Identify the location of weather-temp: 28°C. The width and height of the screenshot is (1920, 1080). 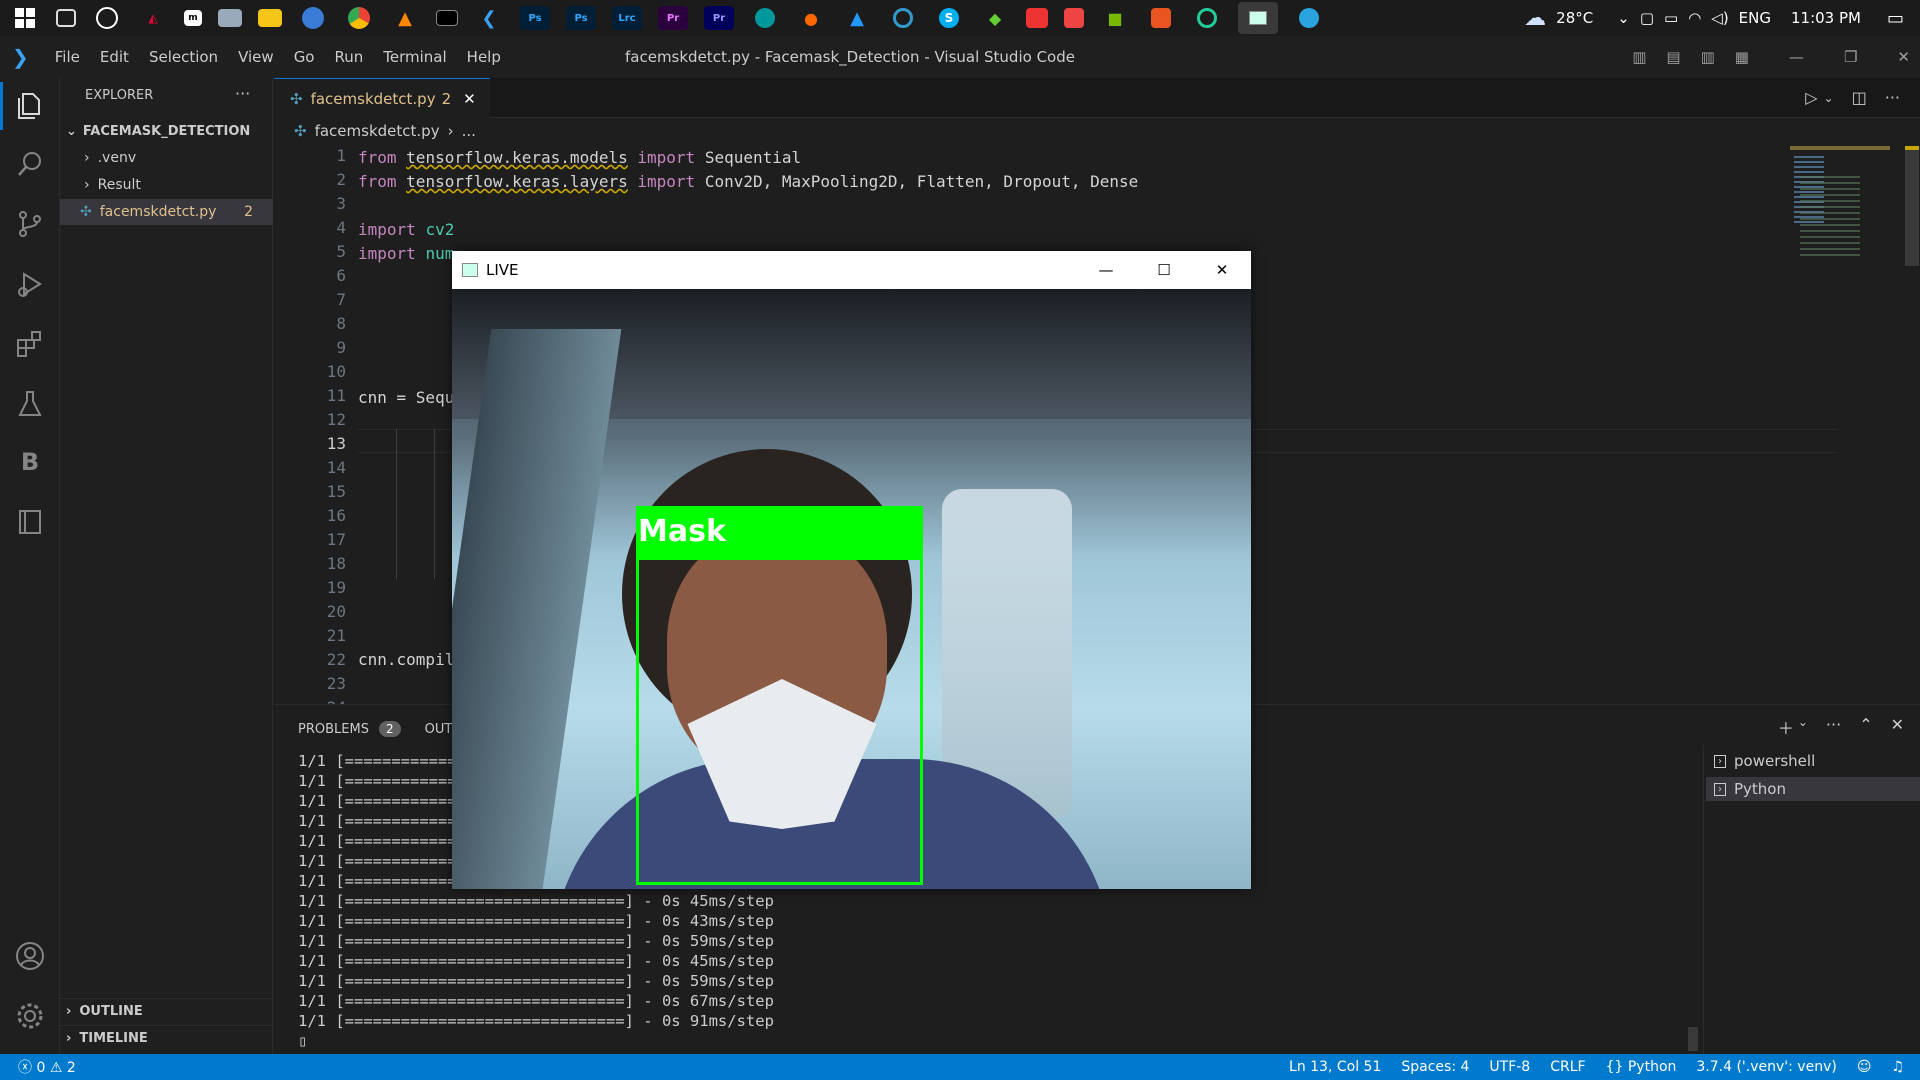
(1574, 18).